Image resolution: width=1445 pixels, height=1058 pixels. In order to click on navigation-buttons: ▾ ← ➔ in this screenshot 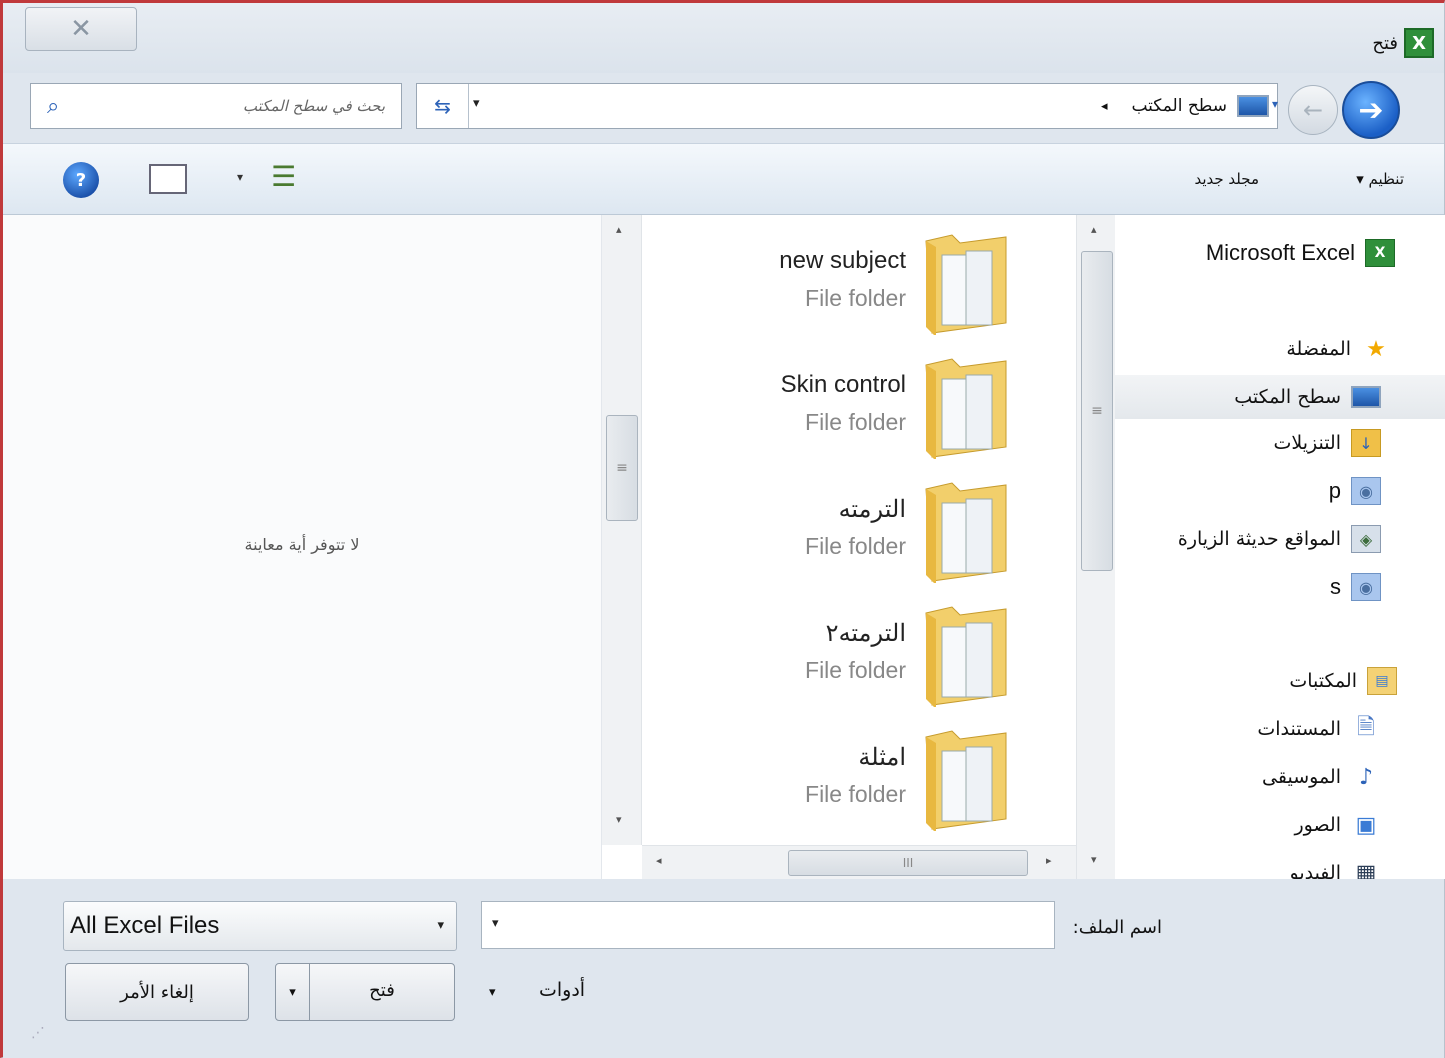, I will do `click(1352, 109)`.